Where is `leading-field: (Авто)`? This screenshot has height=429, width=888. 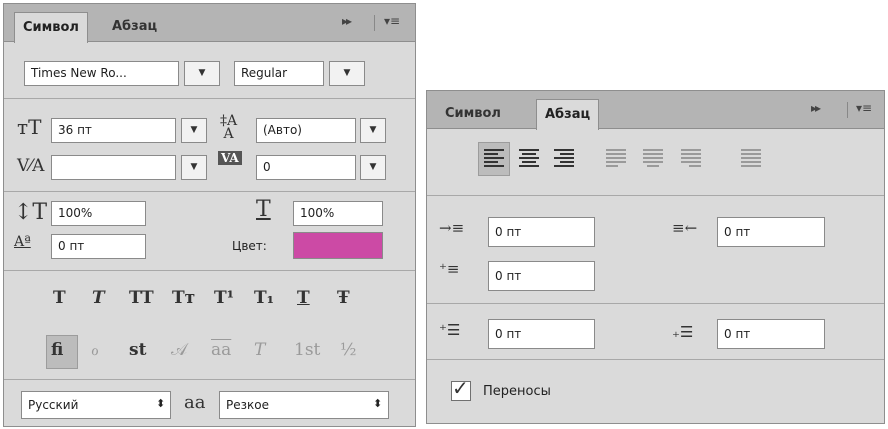
leading-field: (Авто) is located at coordinates (306, 130).